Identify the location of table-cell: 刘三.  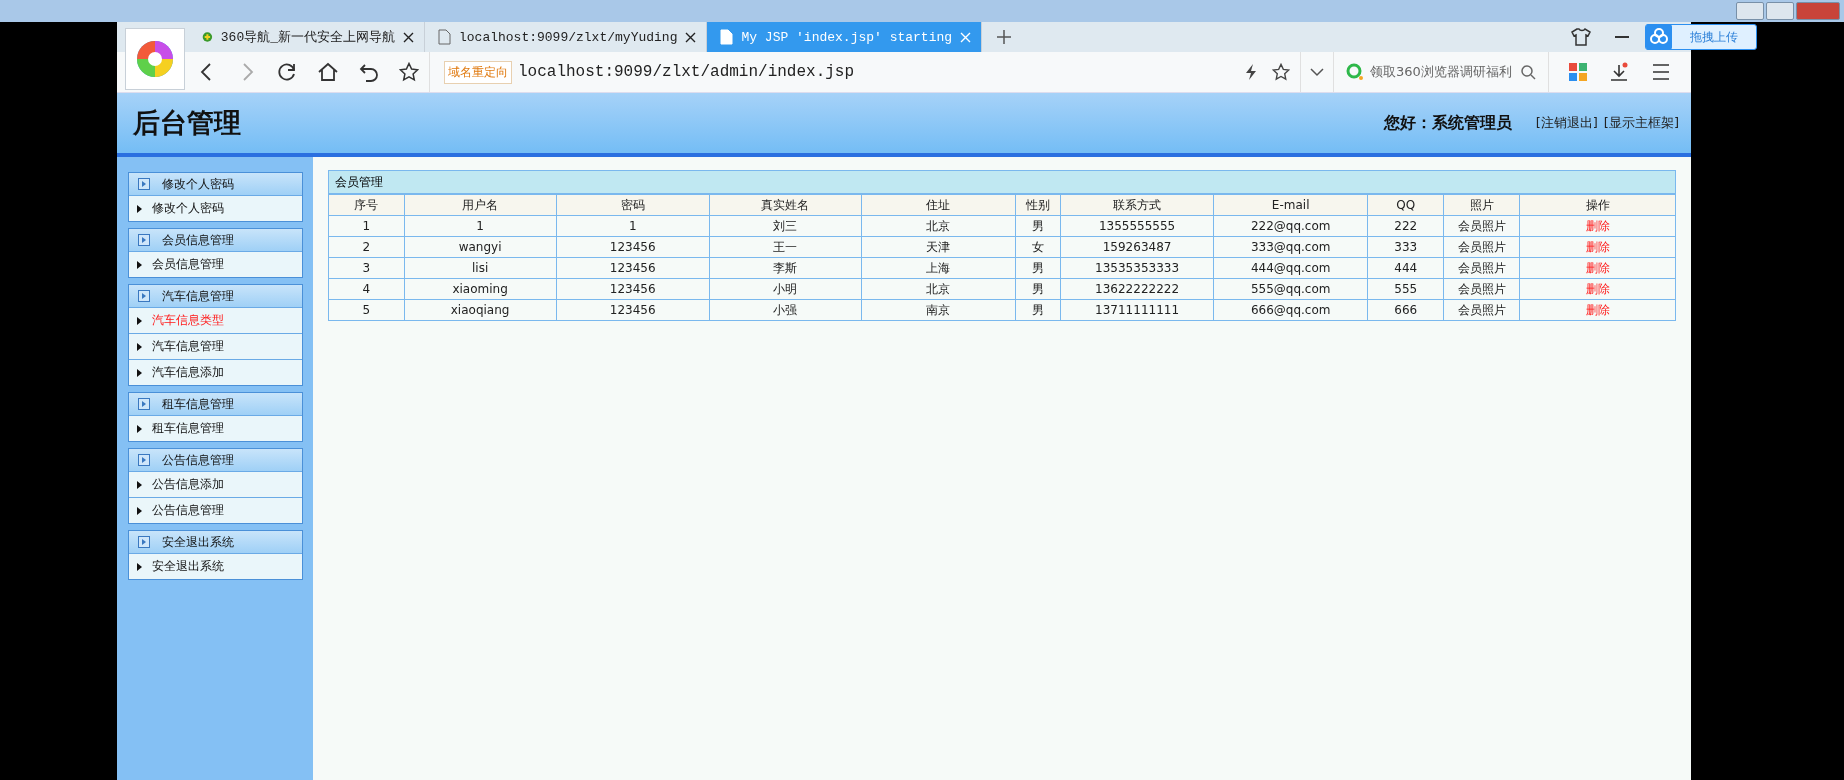
(785, 226).